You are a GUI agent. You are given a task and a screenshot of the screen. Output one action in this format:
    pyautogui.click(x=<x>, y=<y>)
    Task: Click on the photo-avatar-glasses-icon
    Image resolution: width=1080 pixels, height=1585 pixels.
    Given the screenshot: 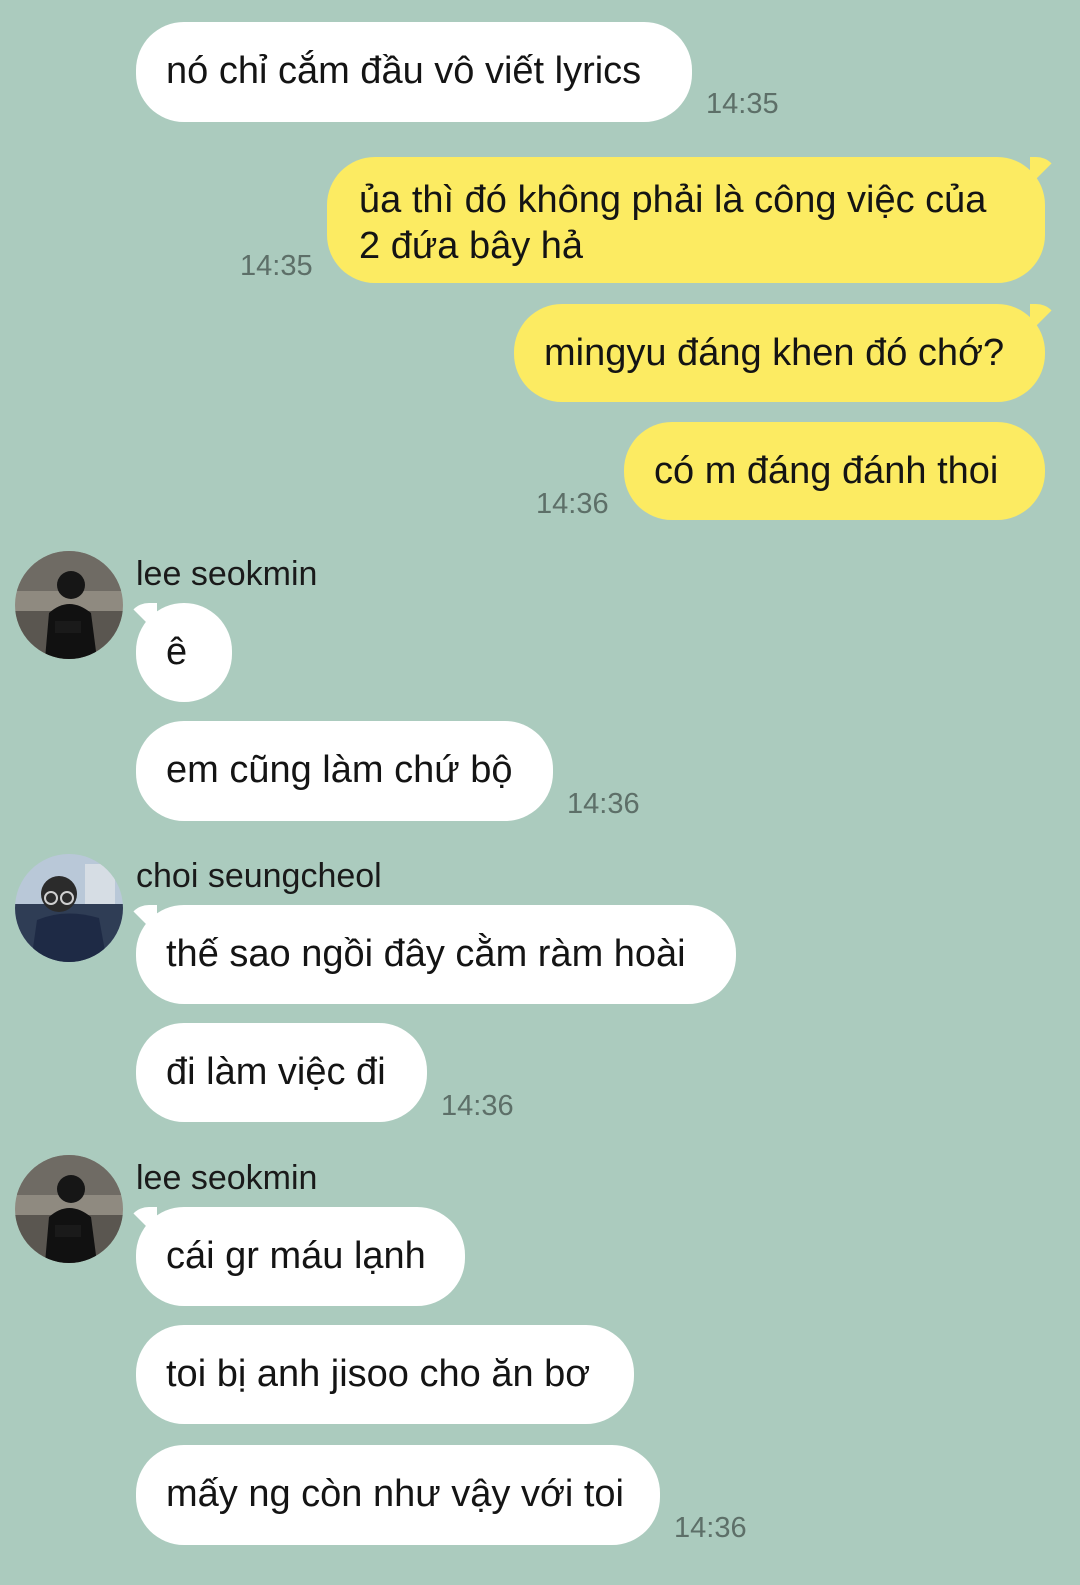 What is the action you would take?
    pyautogui.click(x=69, y=908)
    